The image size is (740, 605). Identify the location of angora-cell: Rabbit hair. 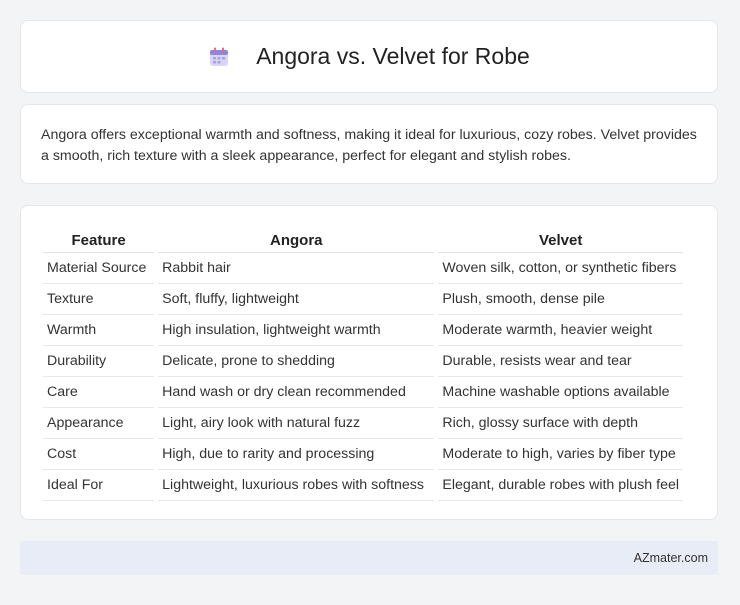
(296, 268).